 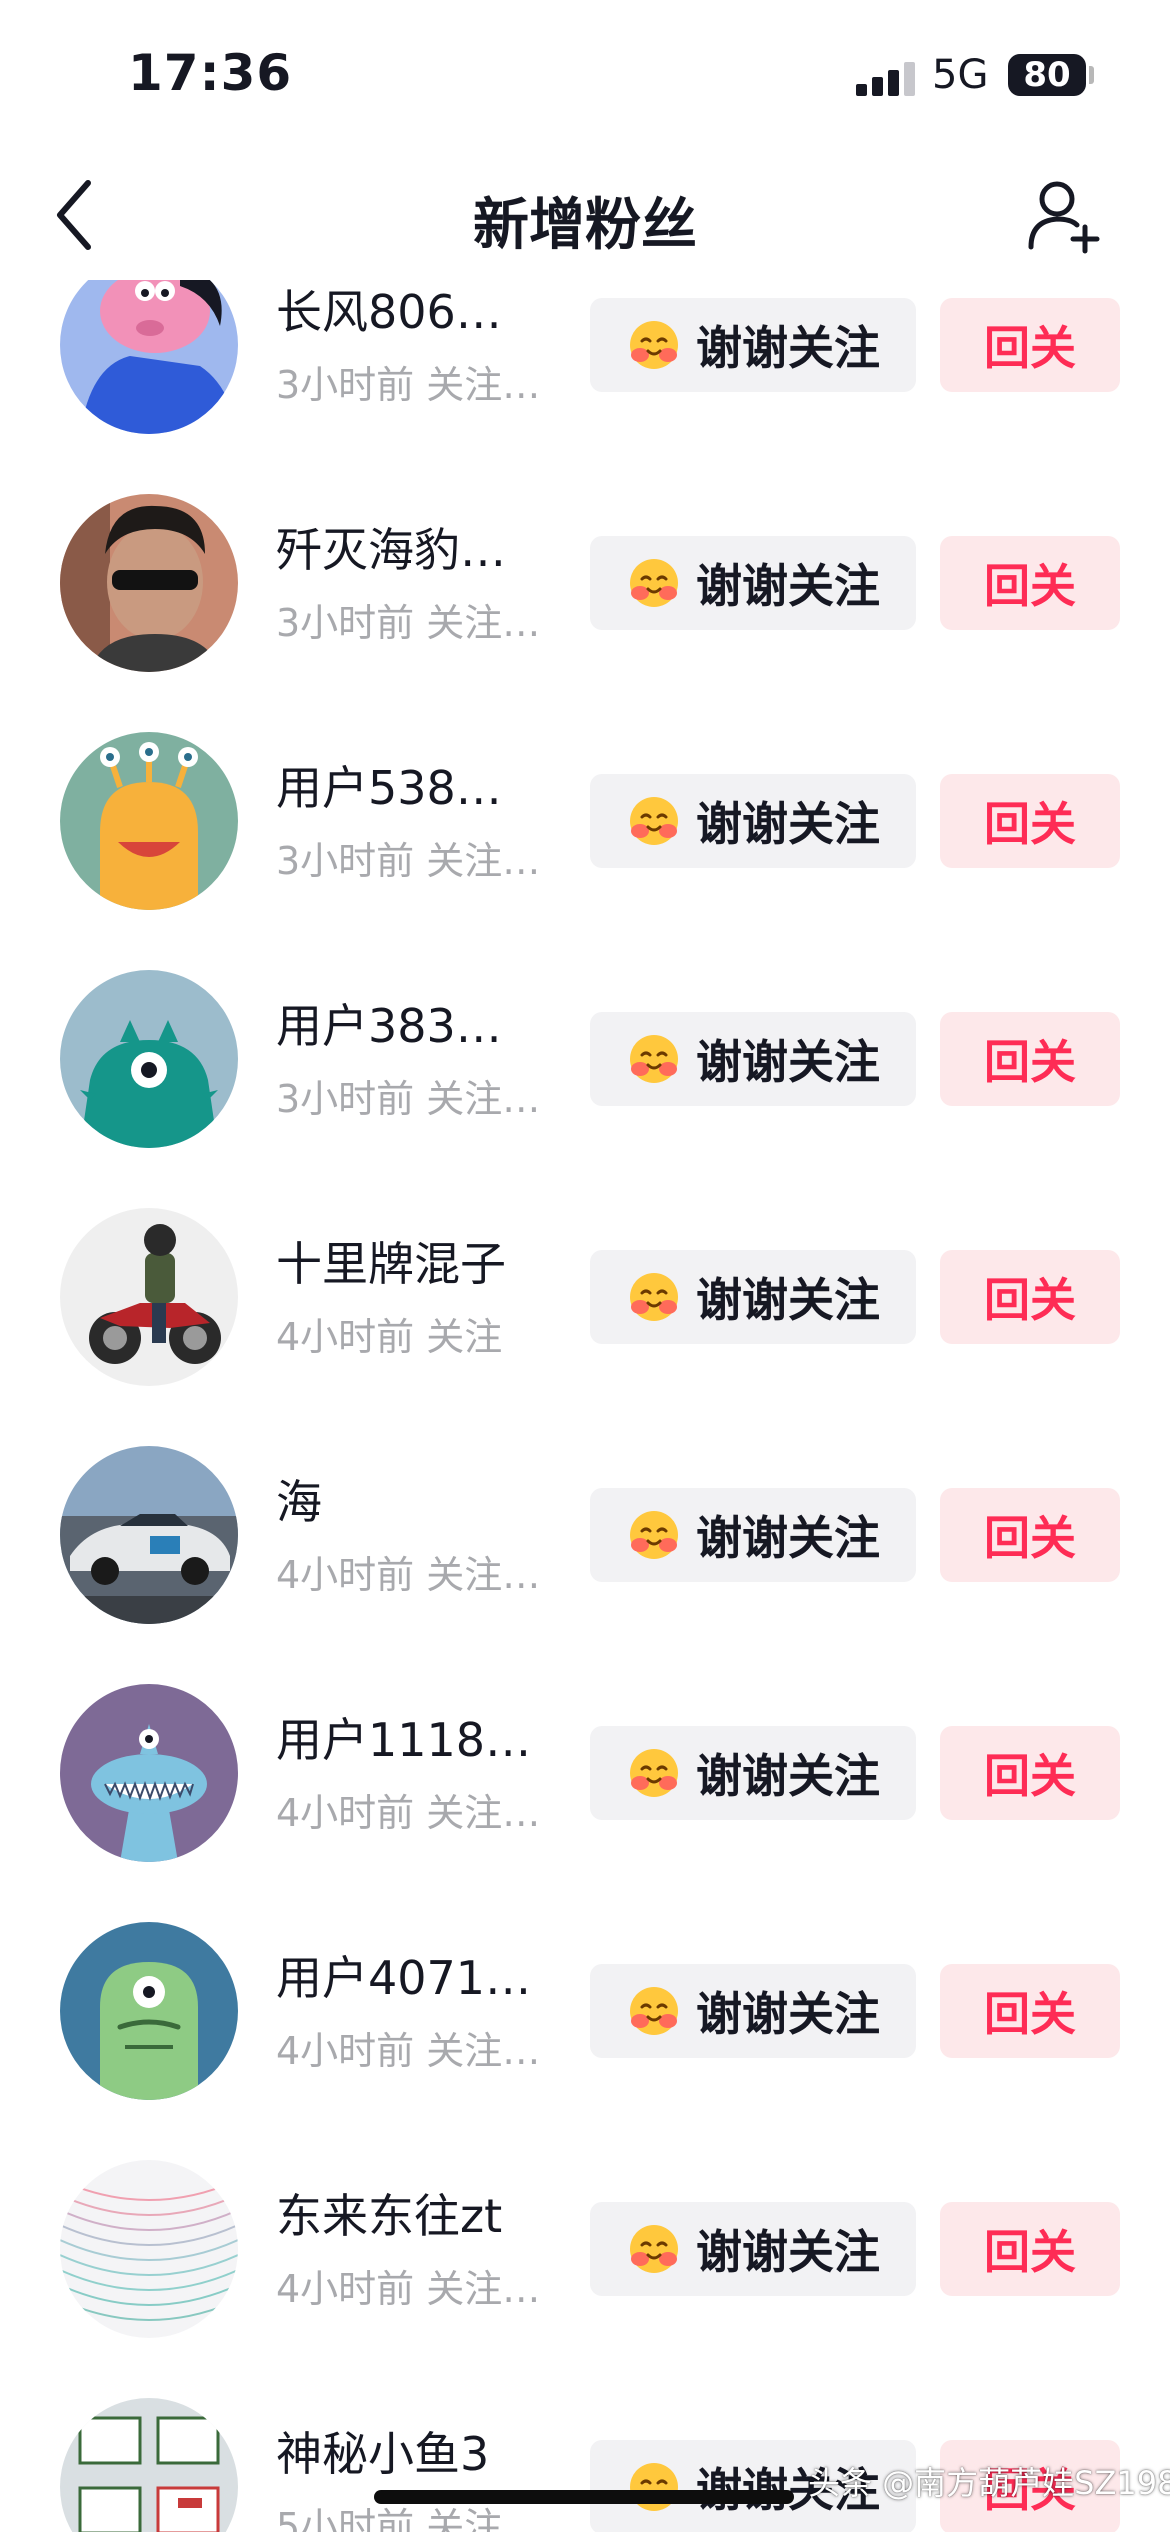 What do you see at coordinates (1091, 75) in the screenshot?
I see `battery-cap` at bounding box center [1091, 75].